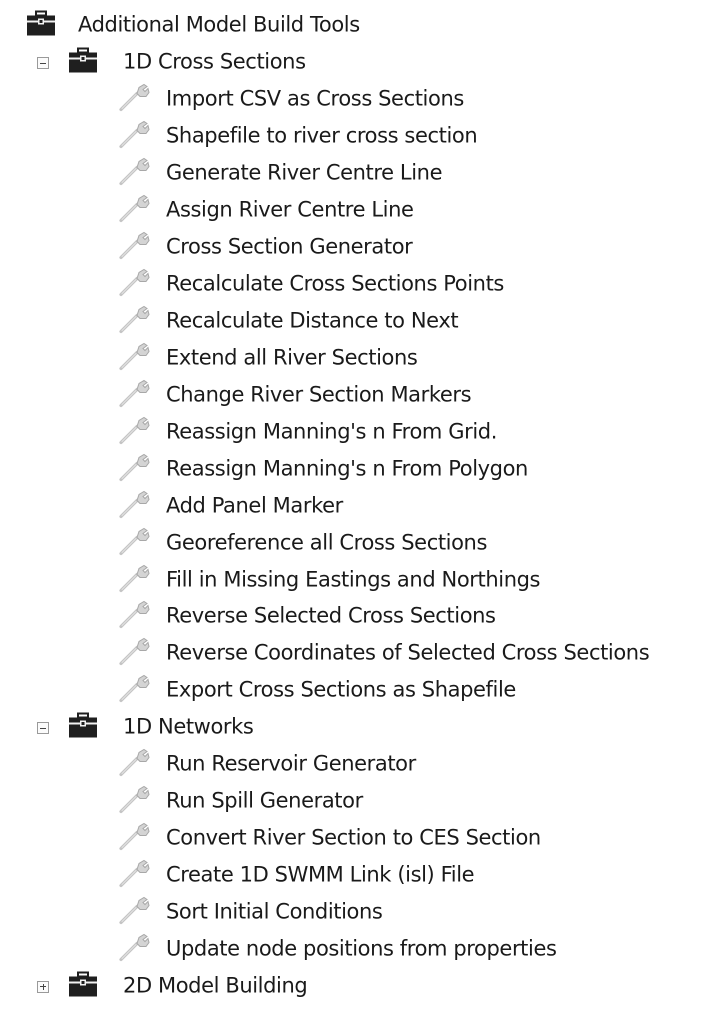 The height and width of the screenshot is (1028, 725). What do you see at coordinates (315, 98) in the screenshot?
I see `tool-label: Import CSV as Cross Sections` at bounding box center [315, 98].